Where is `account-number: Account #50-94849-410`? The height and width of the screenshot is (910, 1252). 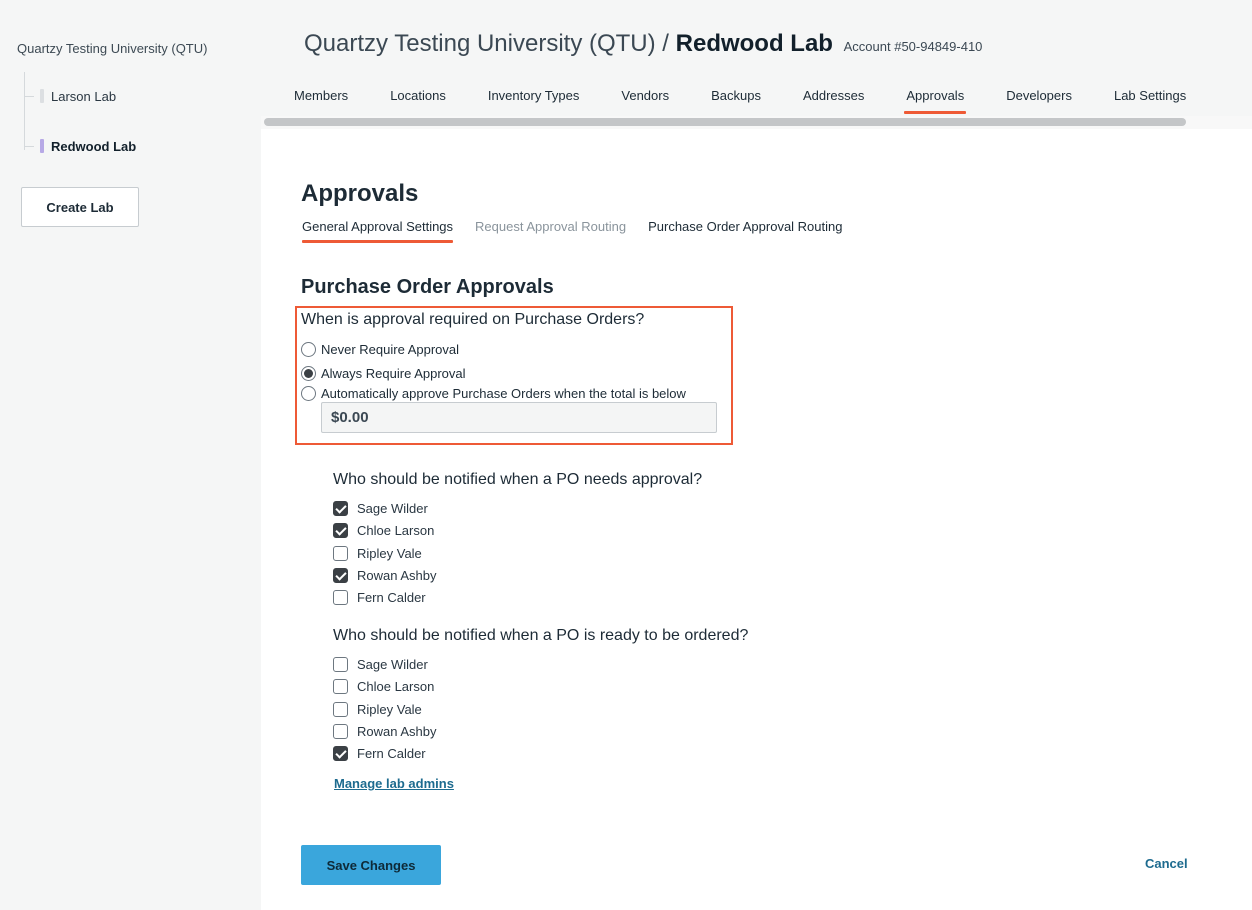 account-number: Account #50-94849-410 is located at coordinates (913, 46).